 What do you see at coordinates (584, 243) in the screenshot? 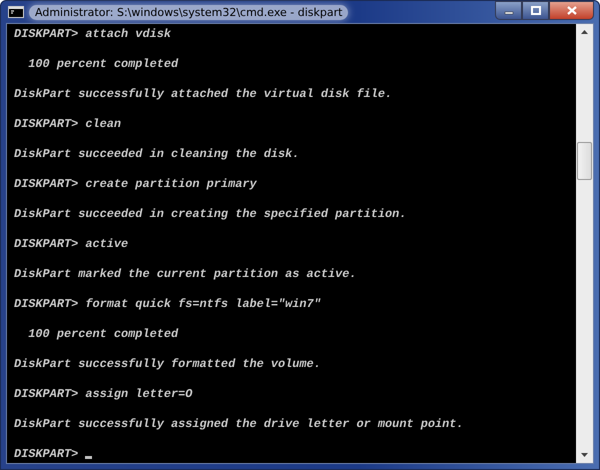
I see `scrollbar` at bounding box center [584, 243].